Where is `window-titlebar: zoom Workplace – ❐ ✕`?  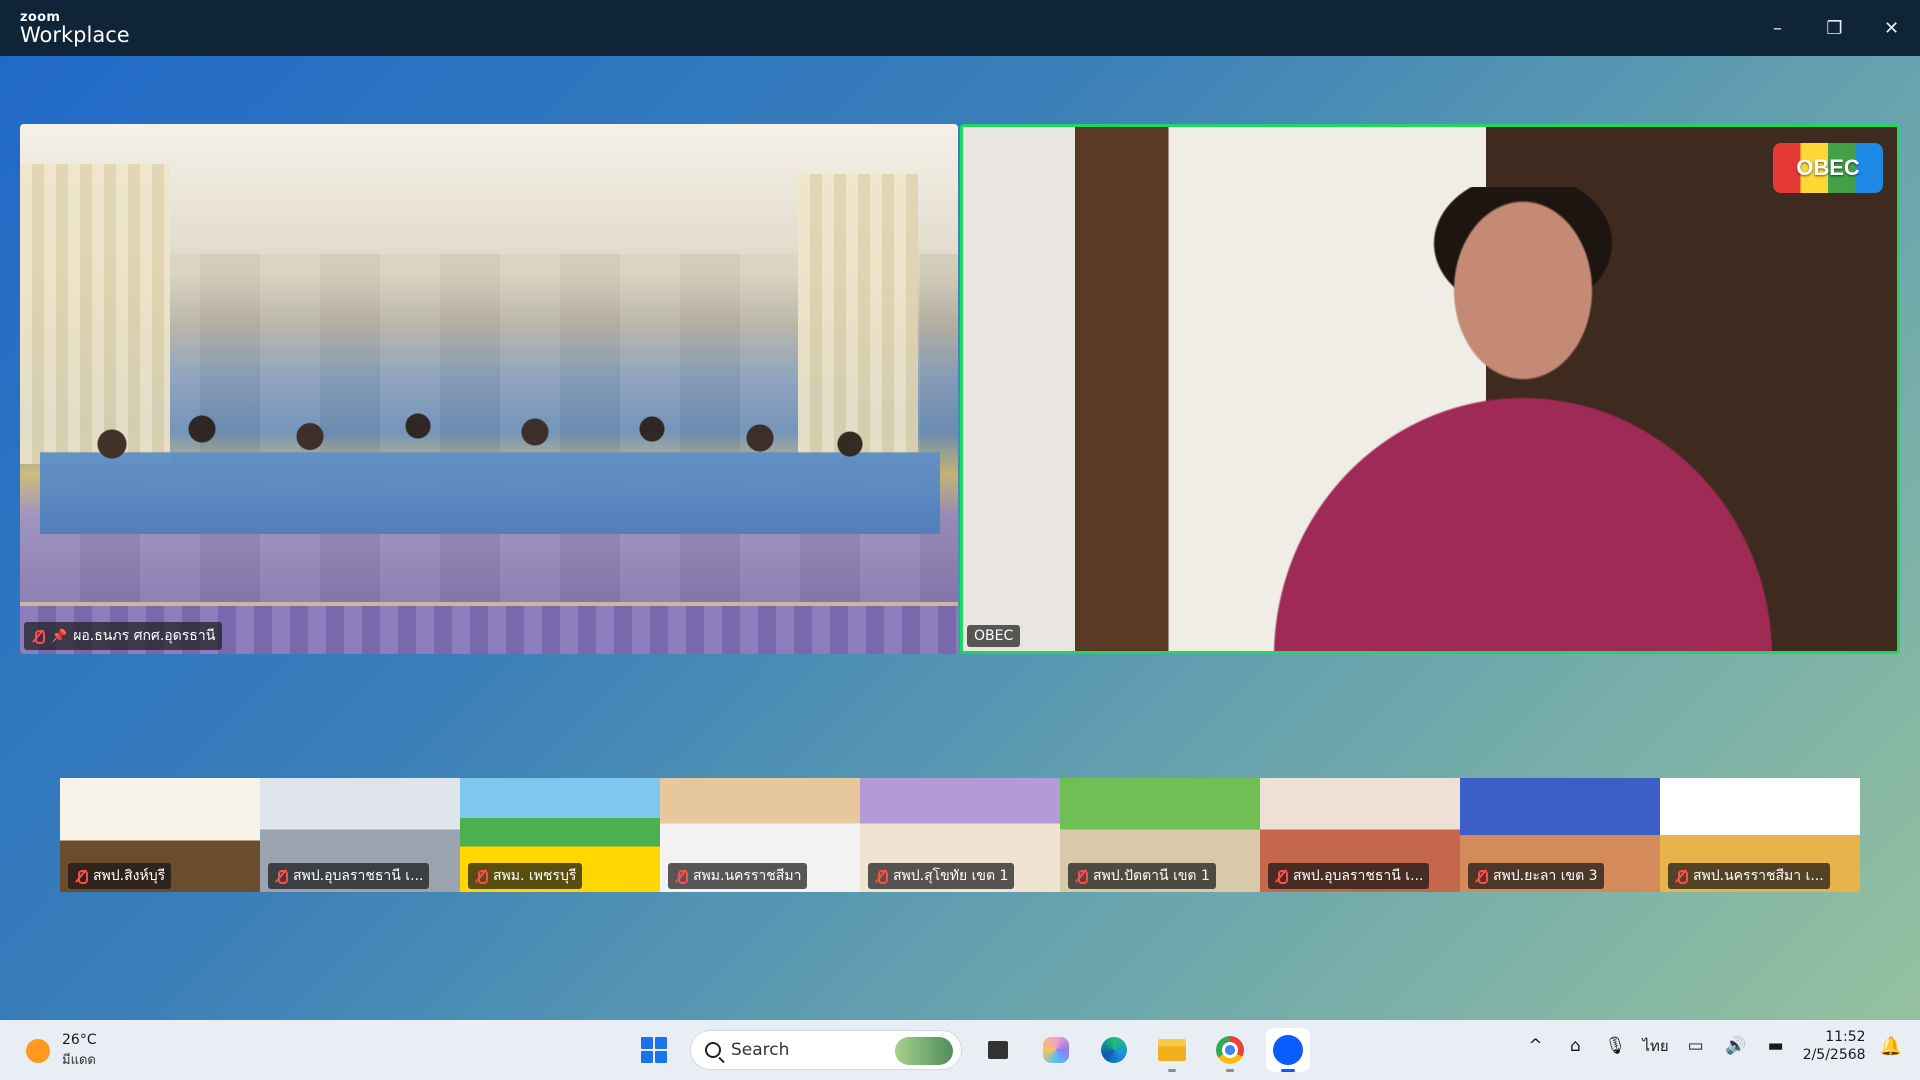
window-titlebar: zoom Workplace – ❐ ✕ is located at coordinates (960, 28).